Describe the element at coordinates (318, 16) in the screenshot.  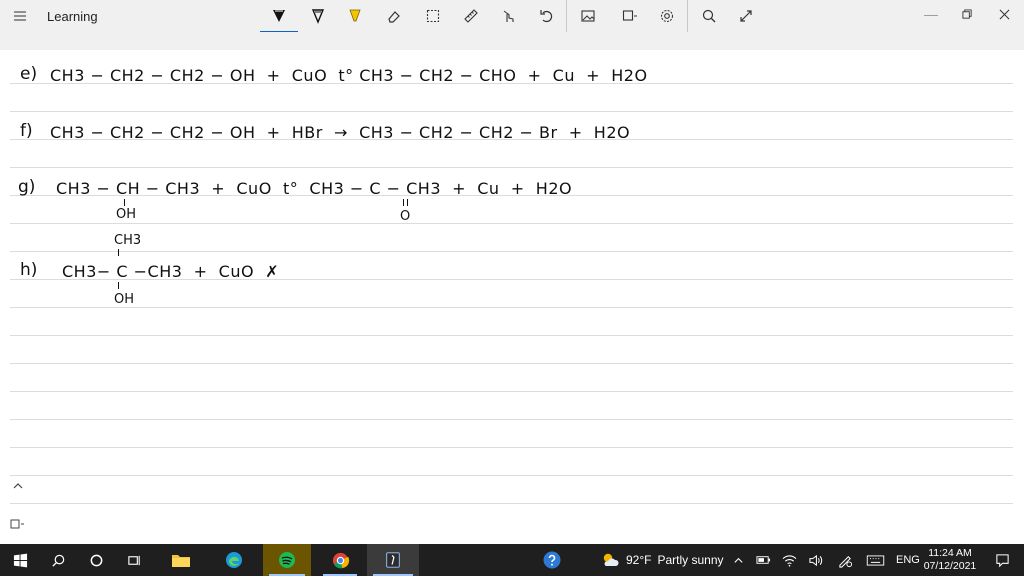
I see `pencil-icon` at that location.